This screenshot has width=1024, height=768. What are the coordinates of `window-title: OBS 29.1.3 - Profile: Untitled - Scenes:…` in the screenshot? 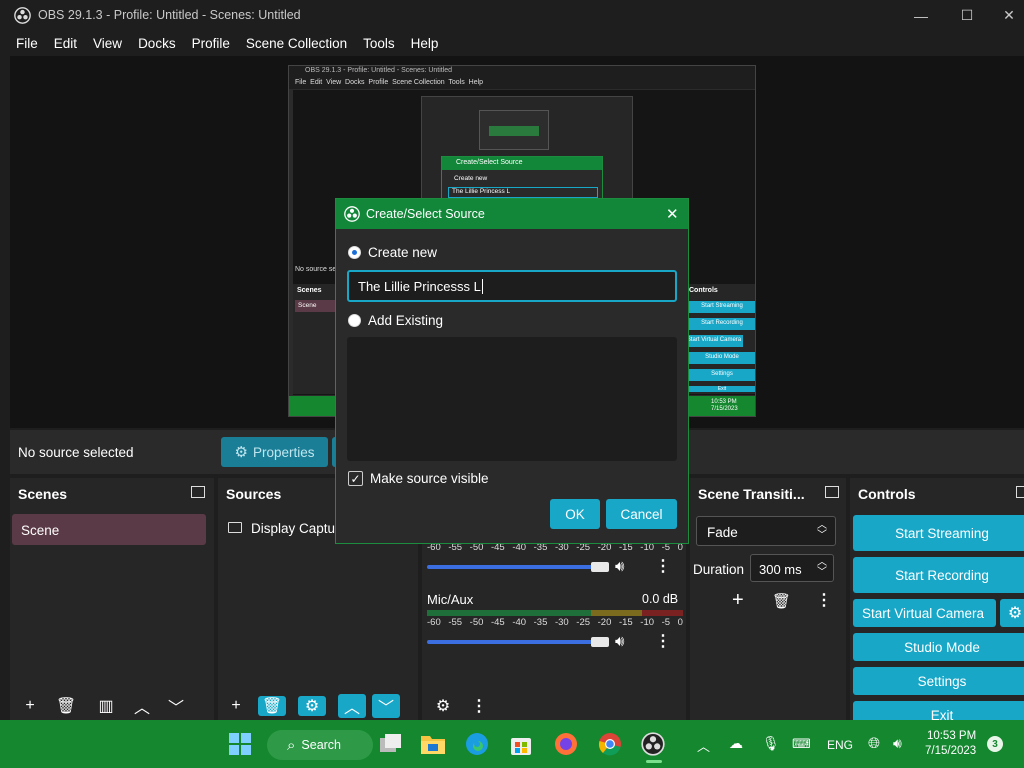 It's located at (169, 15).